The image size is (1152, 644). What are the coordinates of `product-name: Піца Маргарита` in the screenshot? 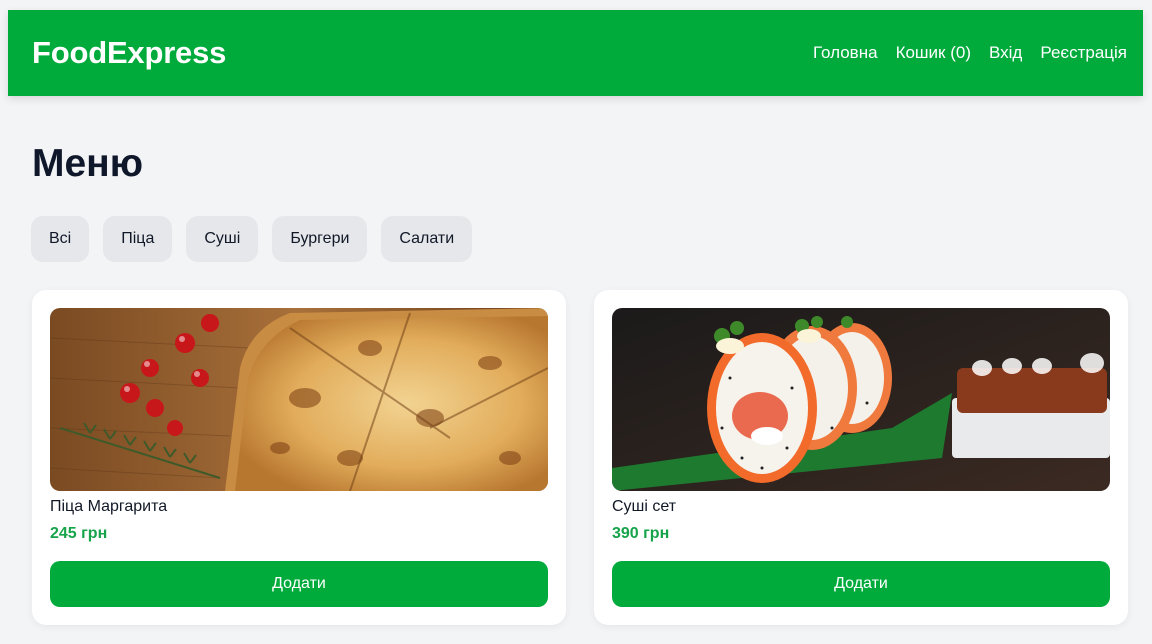 It's located at (109, 506).